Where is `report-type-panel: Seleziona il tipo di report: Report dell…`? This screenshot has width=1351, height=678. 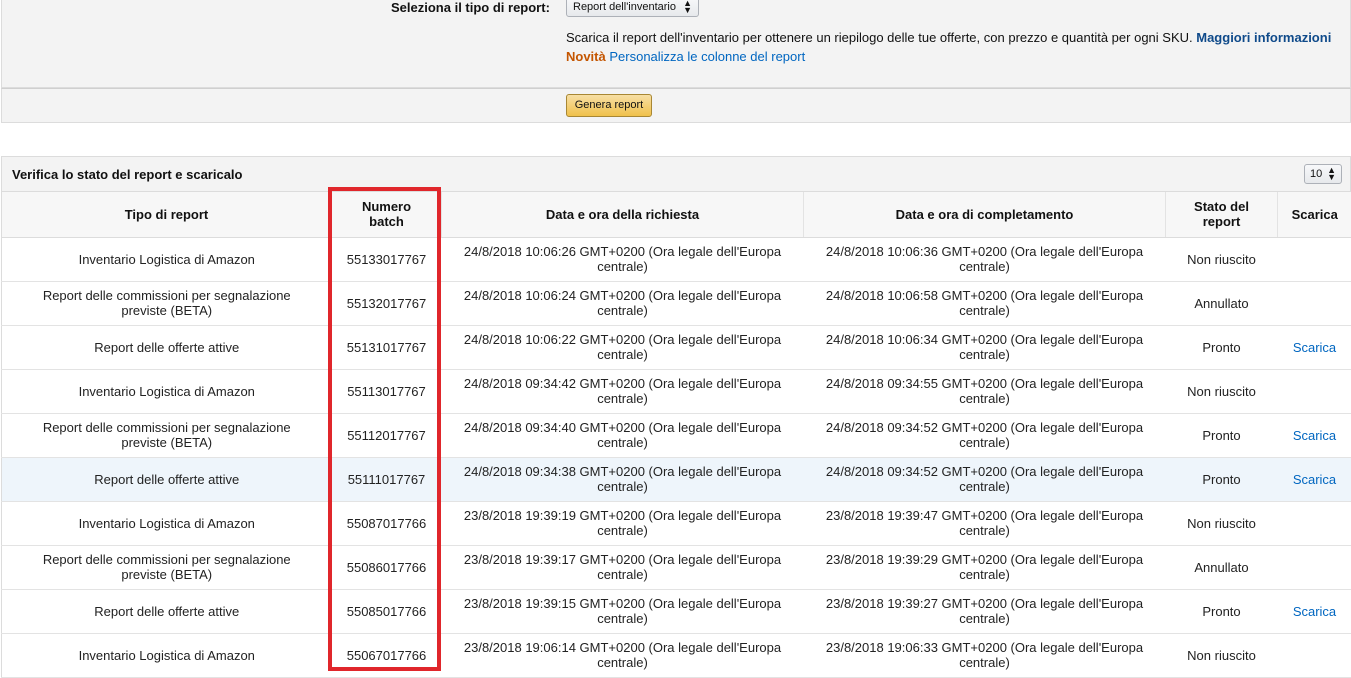 report-type-panel: Seleziona il tipo di report: Report dell… is located at coordinates (676, 44).